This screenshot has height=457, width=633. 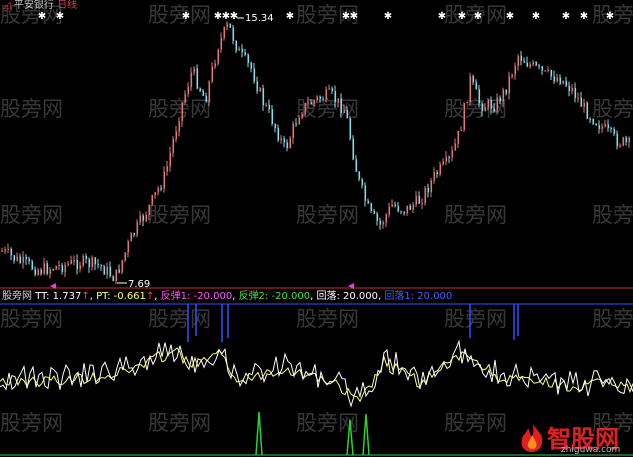 I want to click on high-price-label: 15.34, so click(x=259, y=18).